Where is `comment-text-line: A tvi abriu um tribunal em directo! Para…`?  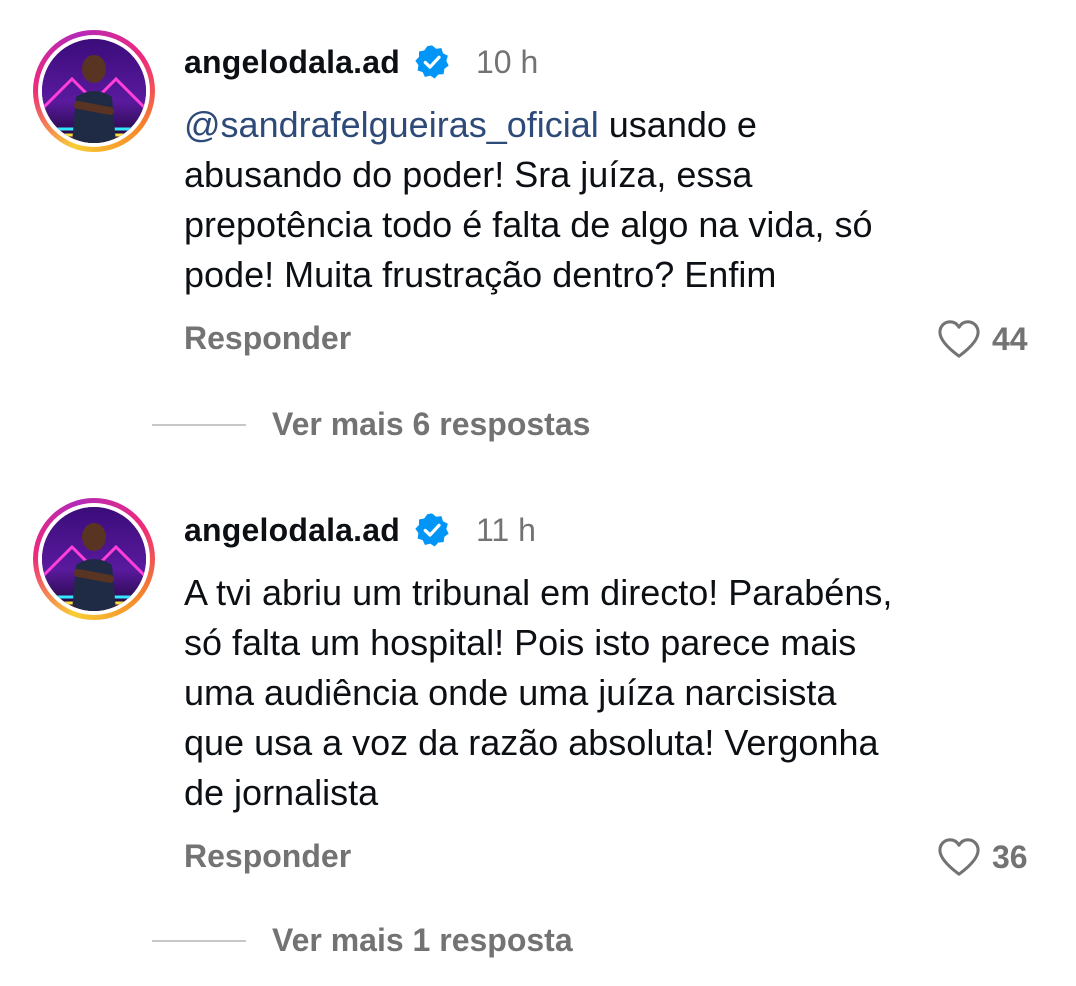
comment-text-line: A tvi abriu um tribunal em directo! Para… is located at coordinates (538, 592).